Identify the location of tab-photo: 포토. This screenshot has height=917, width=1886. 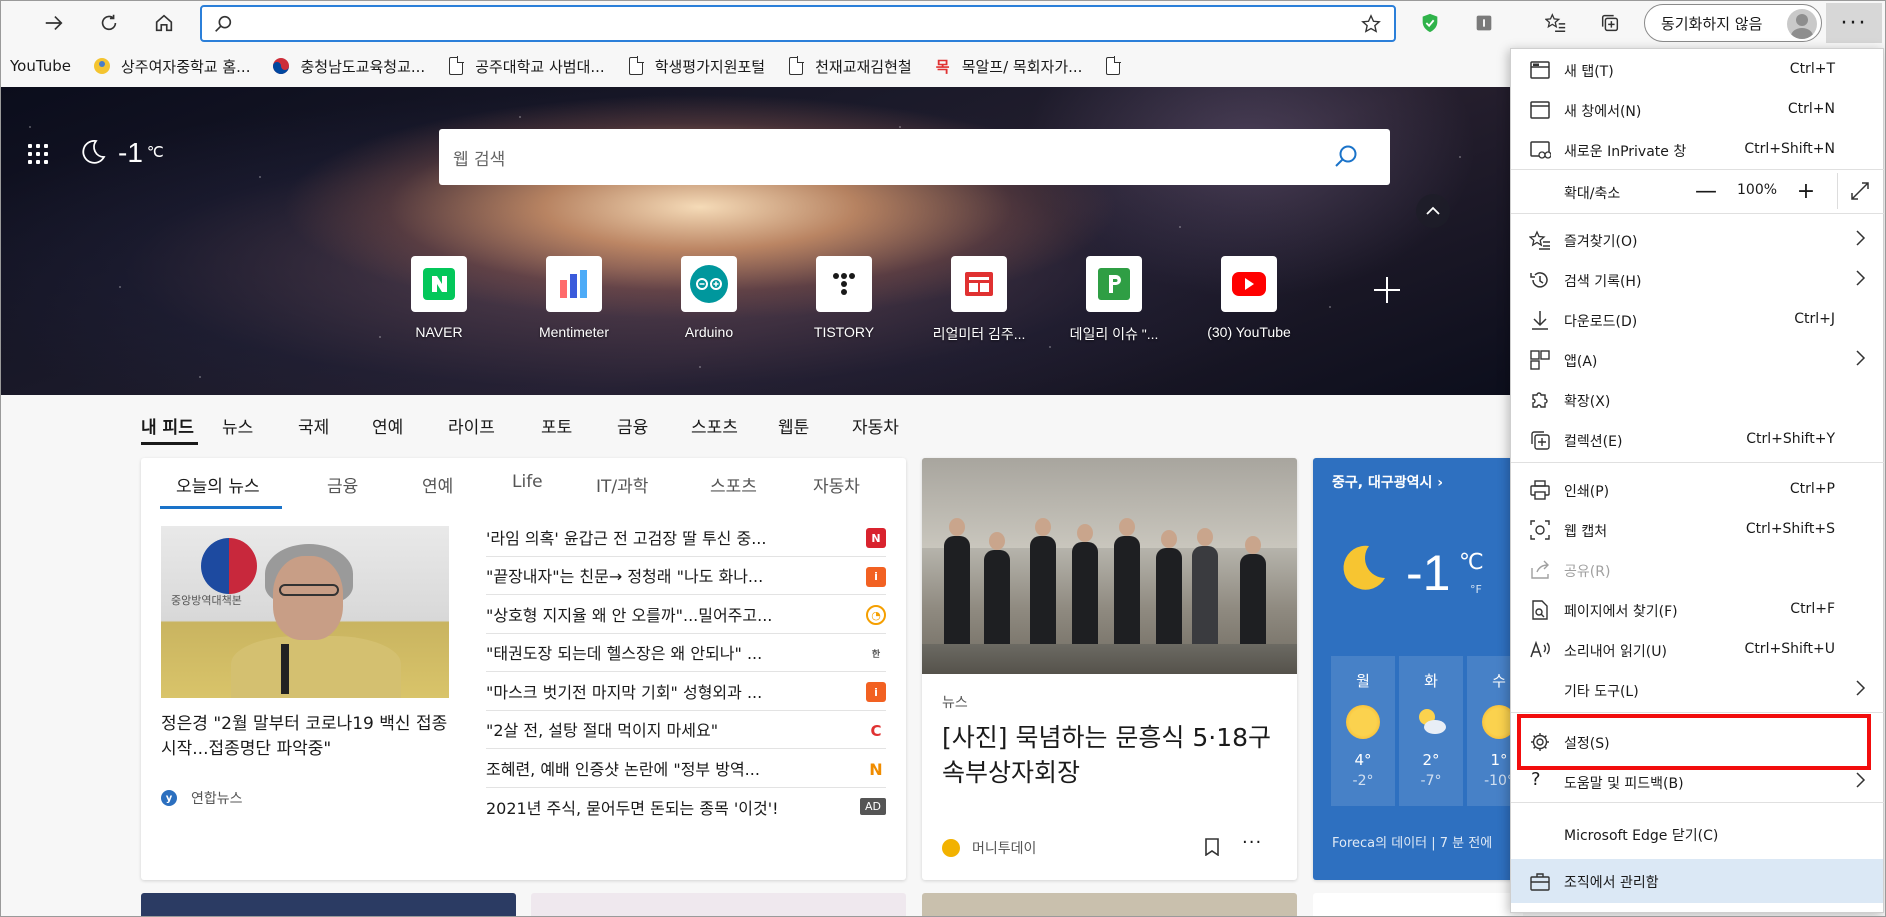
(560, 425).